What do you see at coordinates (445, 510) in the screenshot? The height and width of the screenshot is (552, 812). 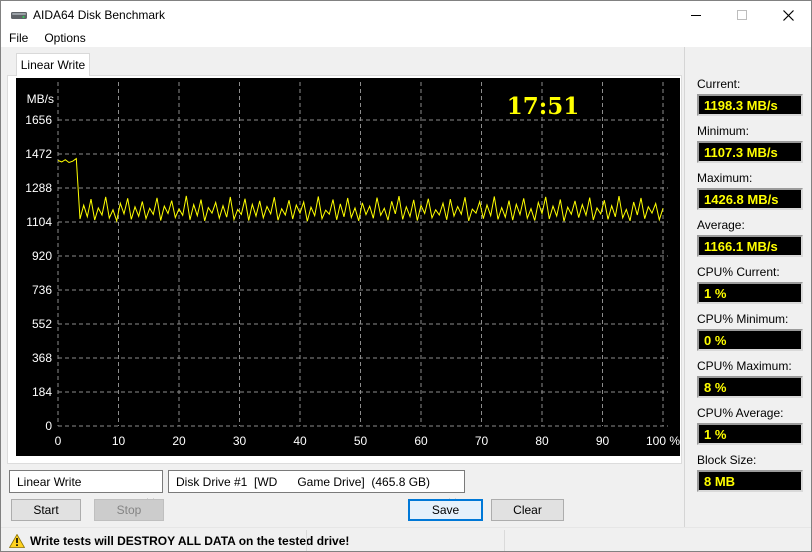 I see `save-button: Save` at bounding box center [445, 510].